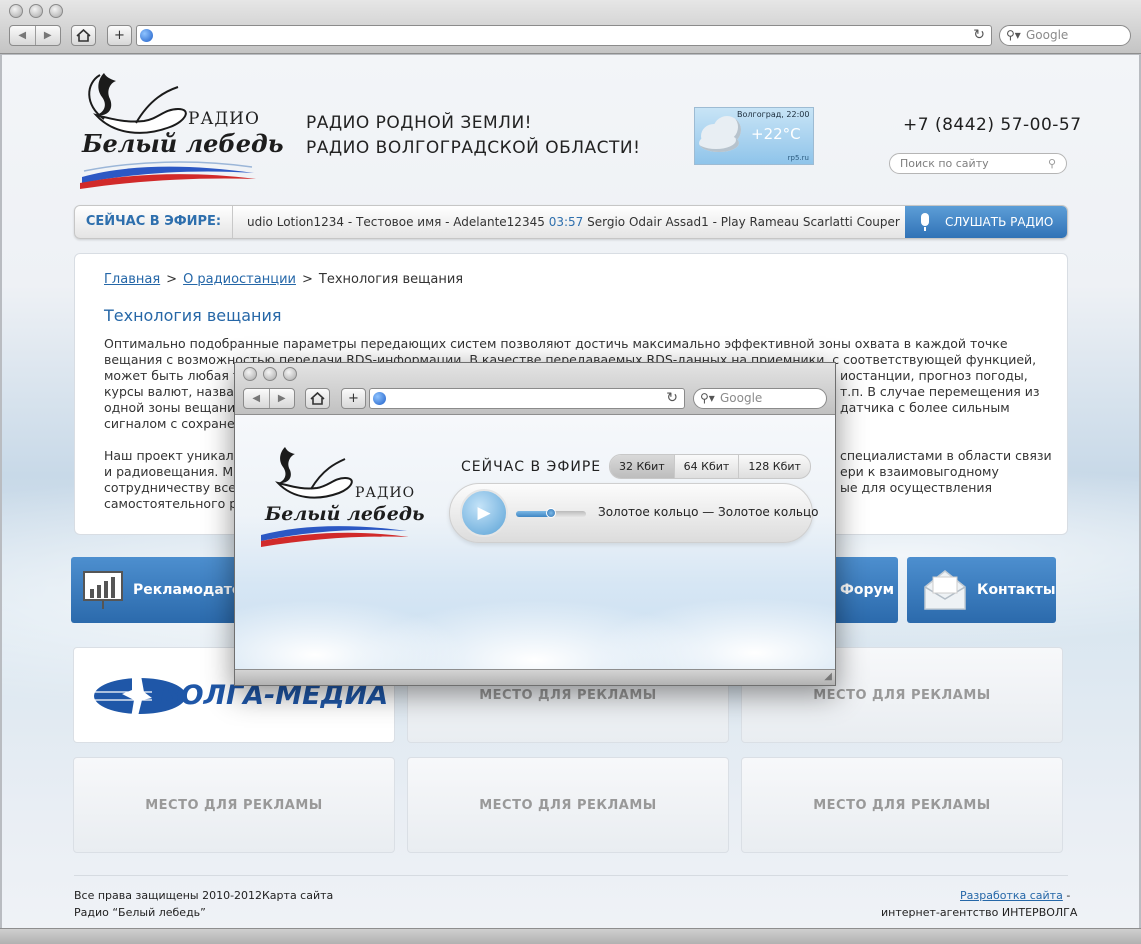 The height and width of the screenshot is (944, 1141). I want to click on audio-player: ▶ Золотое кольцо — Золотое кольцо, so click(633, 513).